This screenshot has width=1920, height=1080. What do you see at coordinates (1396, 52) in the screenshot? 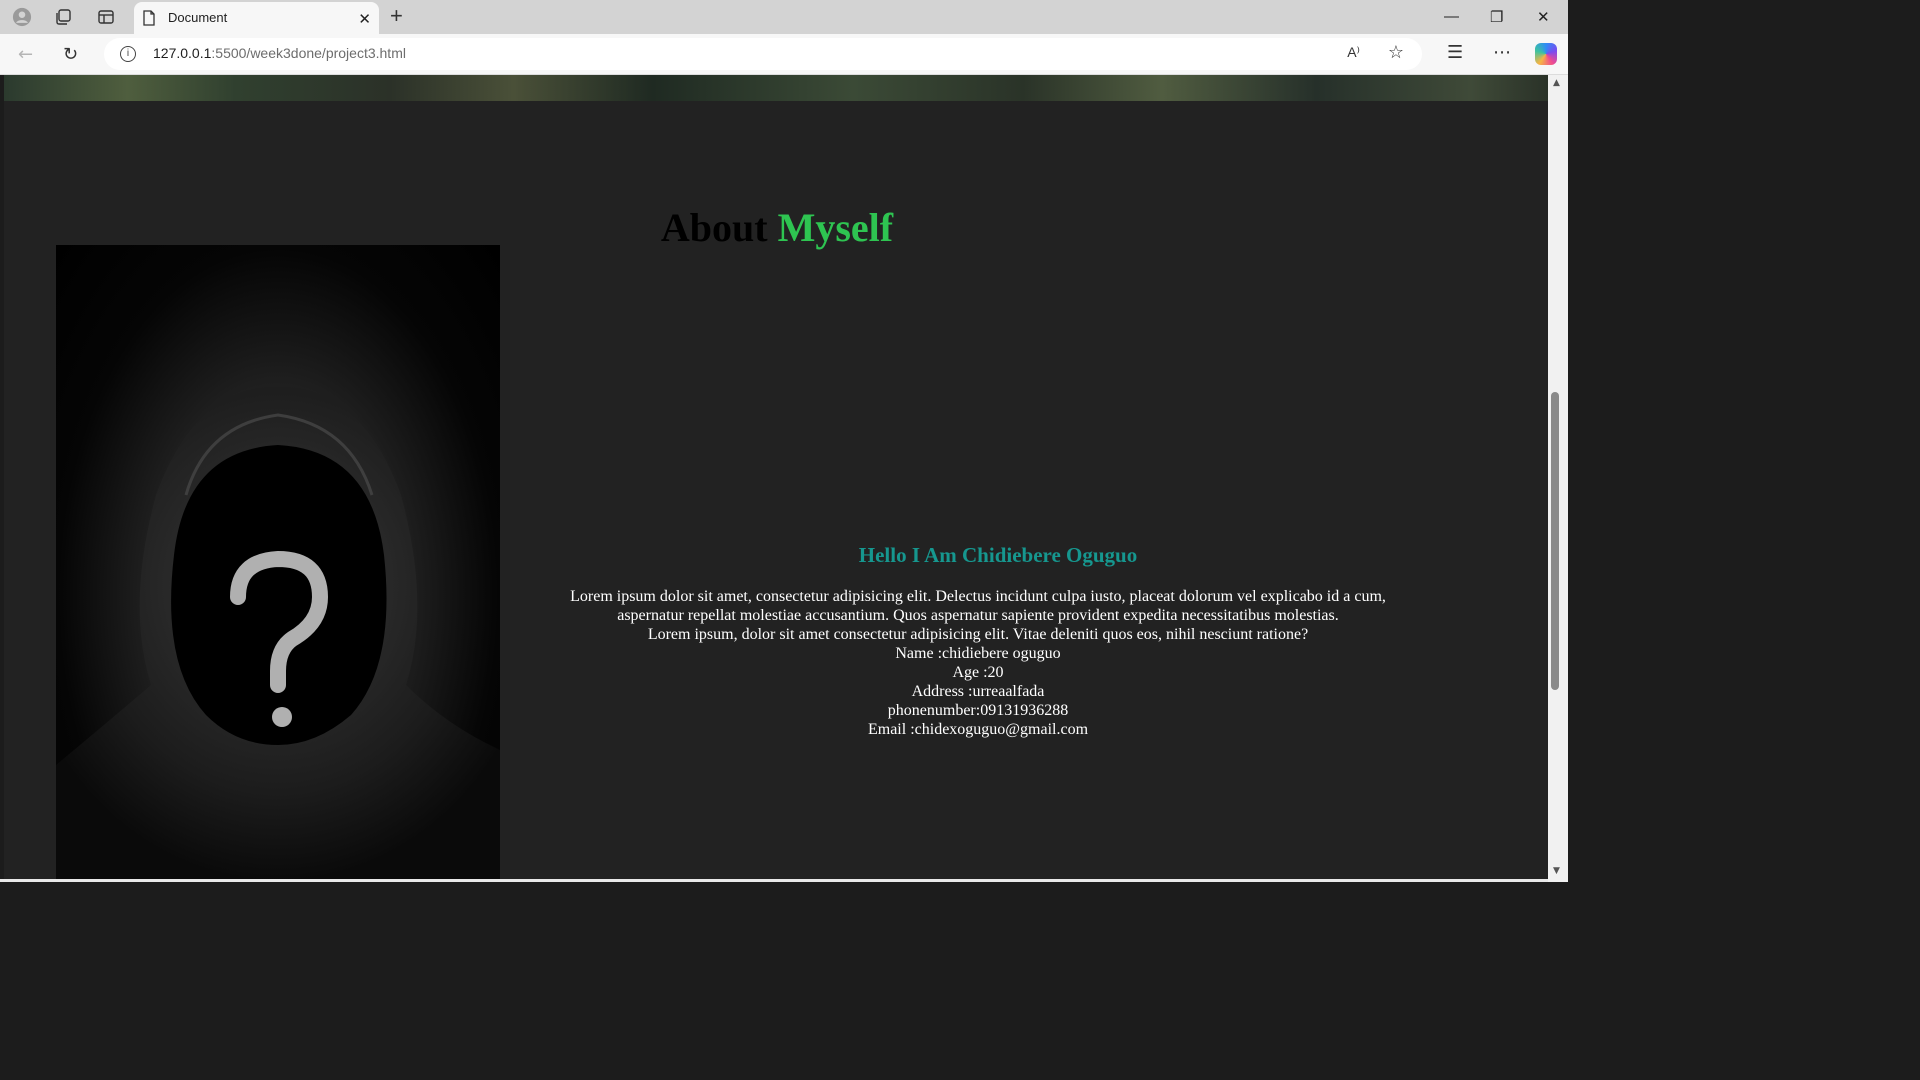
I see `favorite-star-icon: ☆` at bounding box center [1396, 52].